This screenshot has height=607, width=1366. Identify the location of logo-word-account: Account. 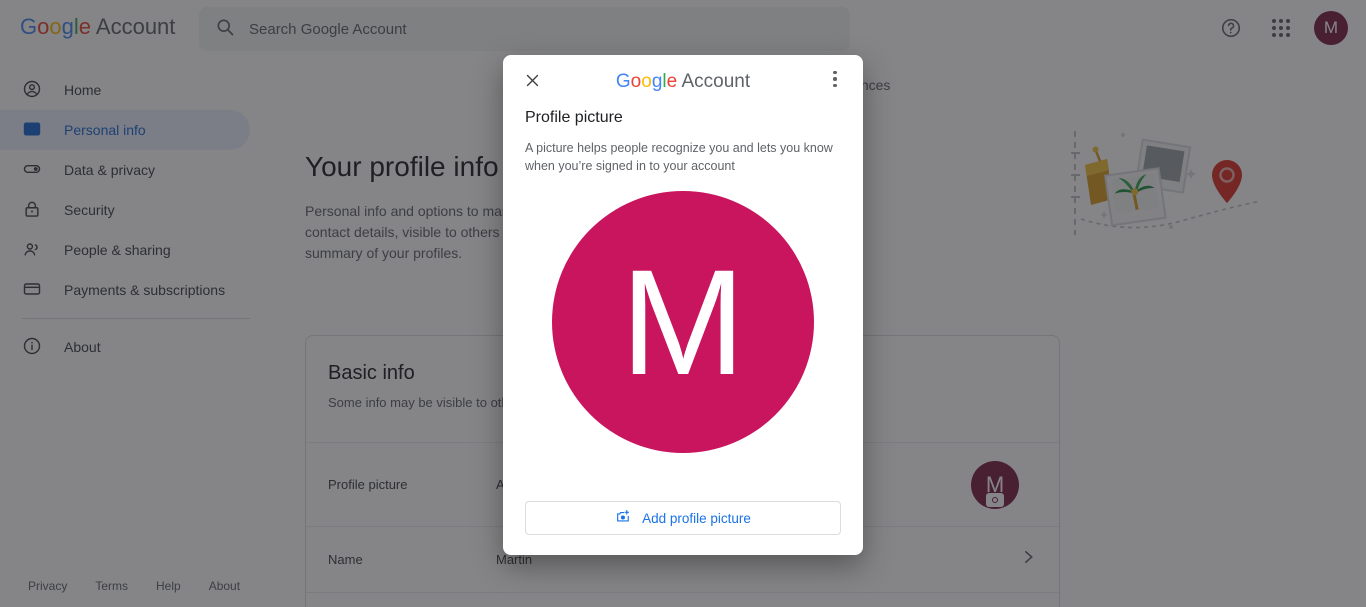
(714, 81).